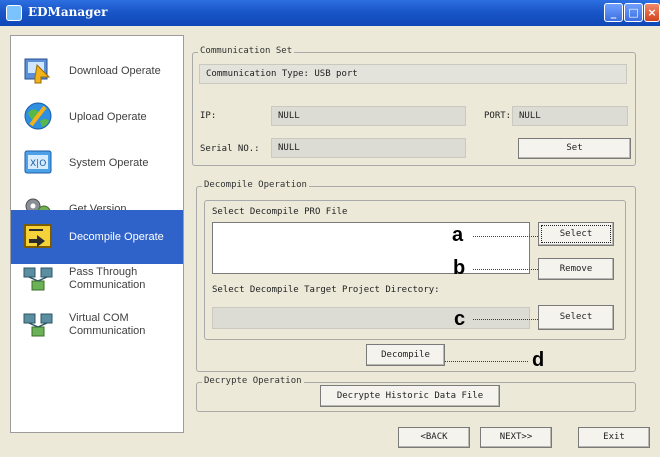 The height and width of the screenshot is (457, 660). Describe the element at coordinates (486, 361) in the screenshot. I see `callout-leader-d` at that location.